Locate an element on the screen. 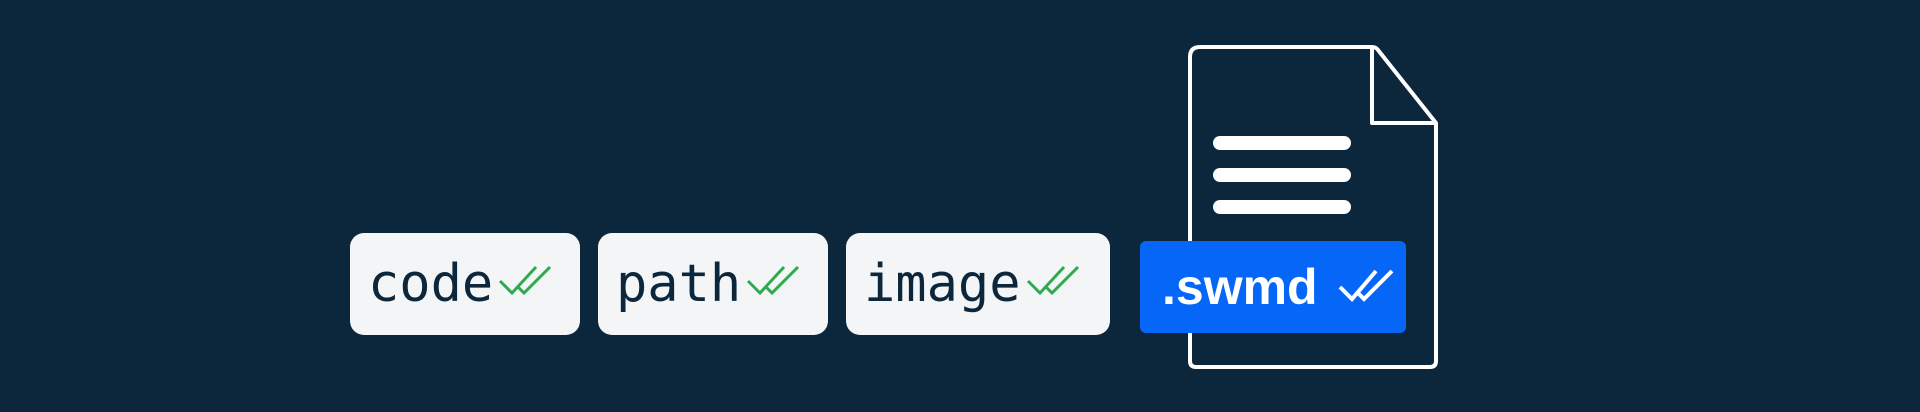  chip-code-label: code is located at coordinates (431, 284).